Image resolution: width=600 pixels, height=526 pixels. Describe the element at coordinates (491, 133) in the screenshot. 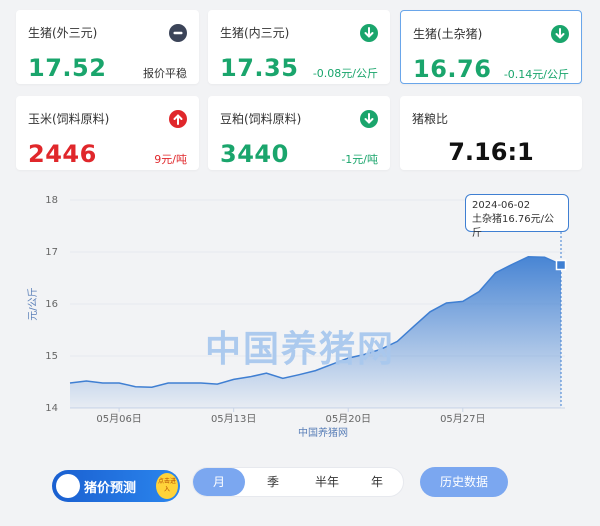

I see `card-zhu-liang-bi: 猪粮比 7.16:1` at that location.